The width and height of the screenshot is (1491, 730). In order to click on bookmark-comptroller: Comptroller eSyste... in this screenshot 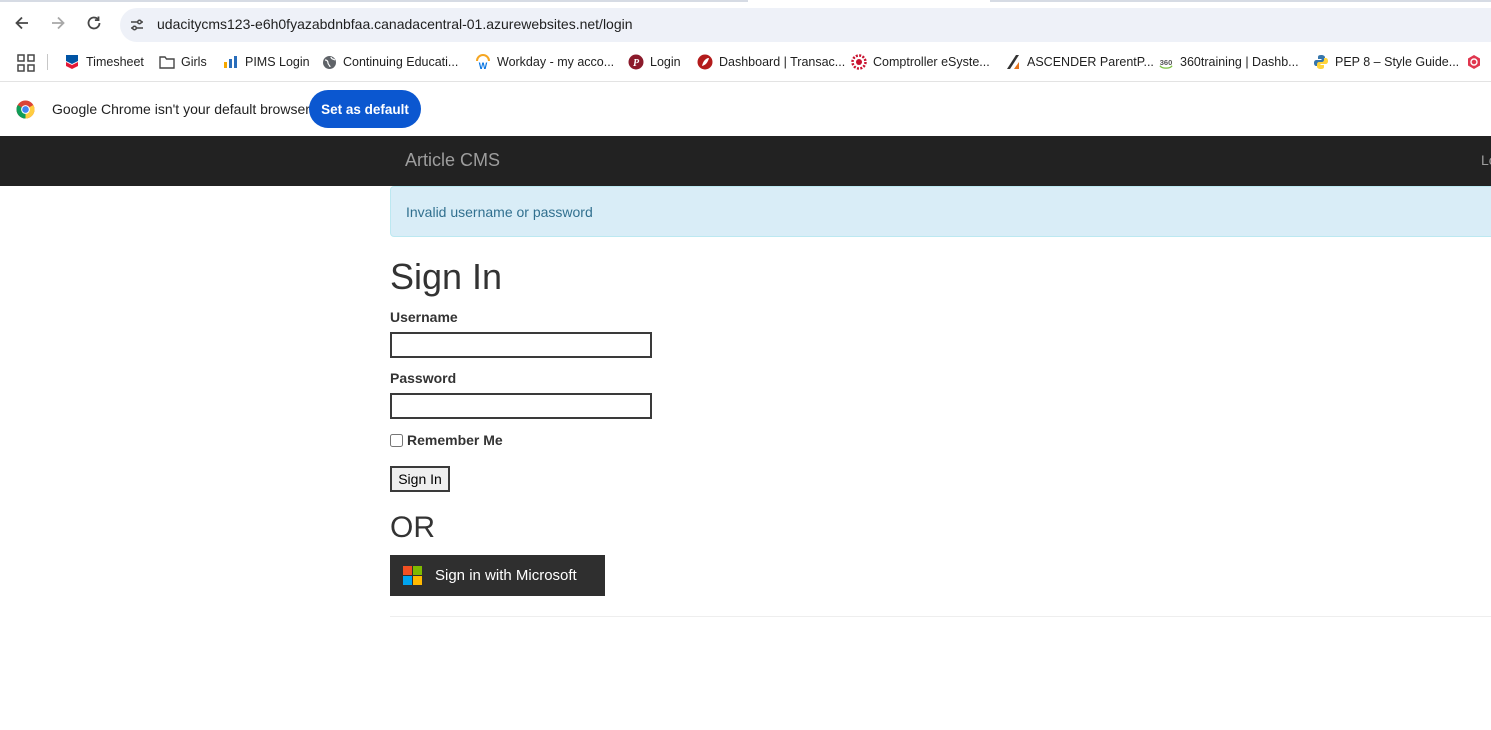, I will do `click(920, 62)`.